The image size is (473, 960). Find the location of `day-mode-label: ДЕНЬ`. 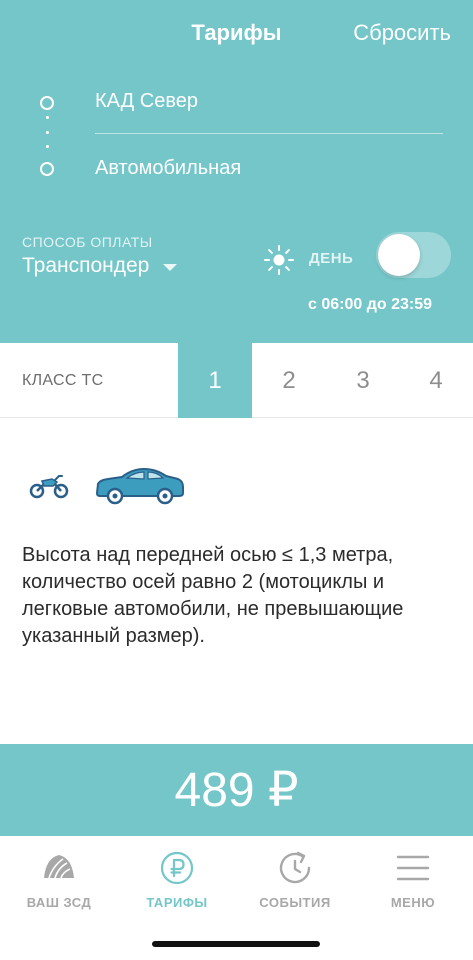

day-mode-label: ДЕНЬ is located at coordinates (331, 258).